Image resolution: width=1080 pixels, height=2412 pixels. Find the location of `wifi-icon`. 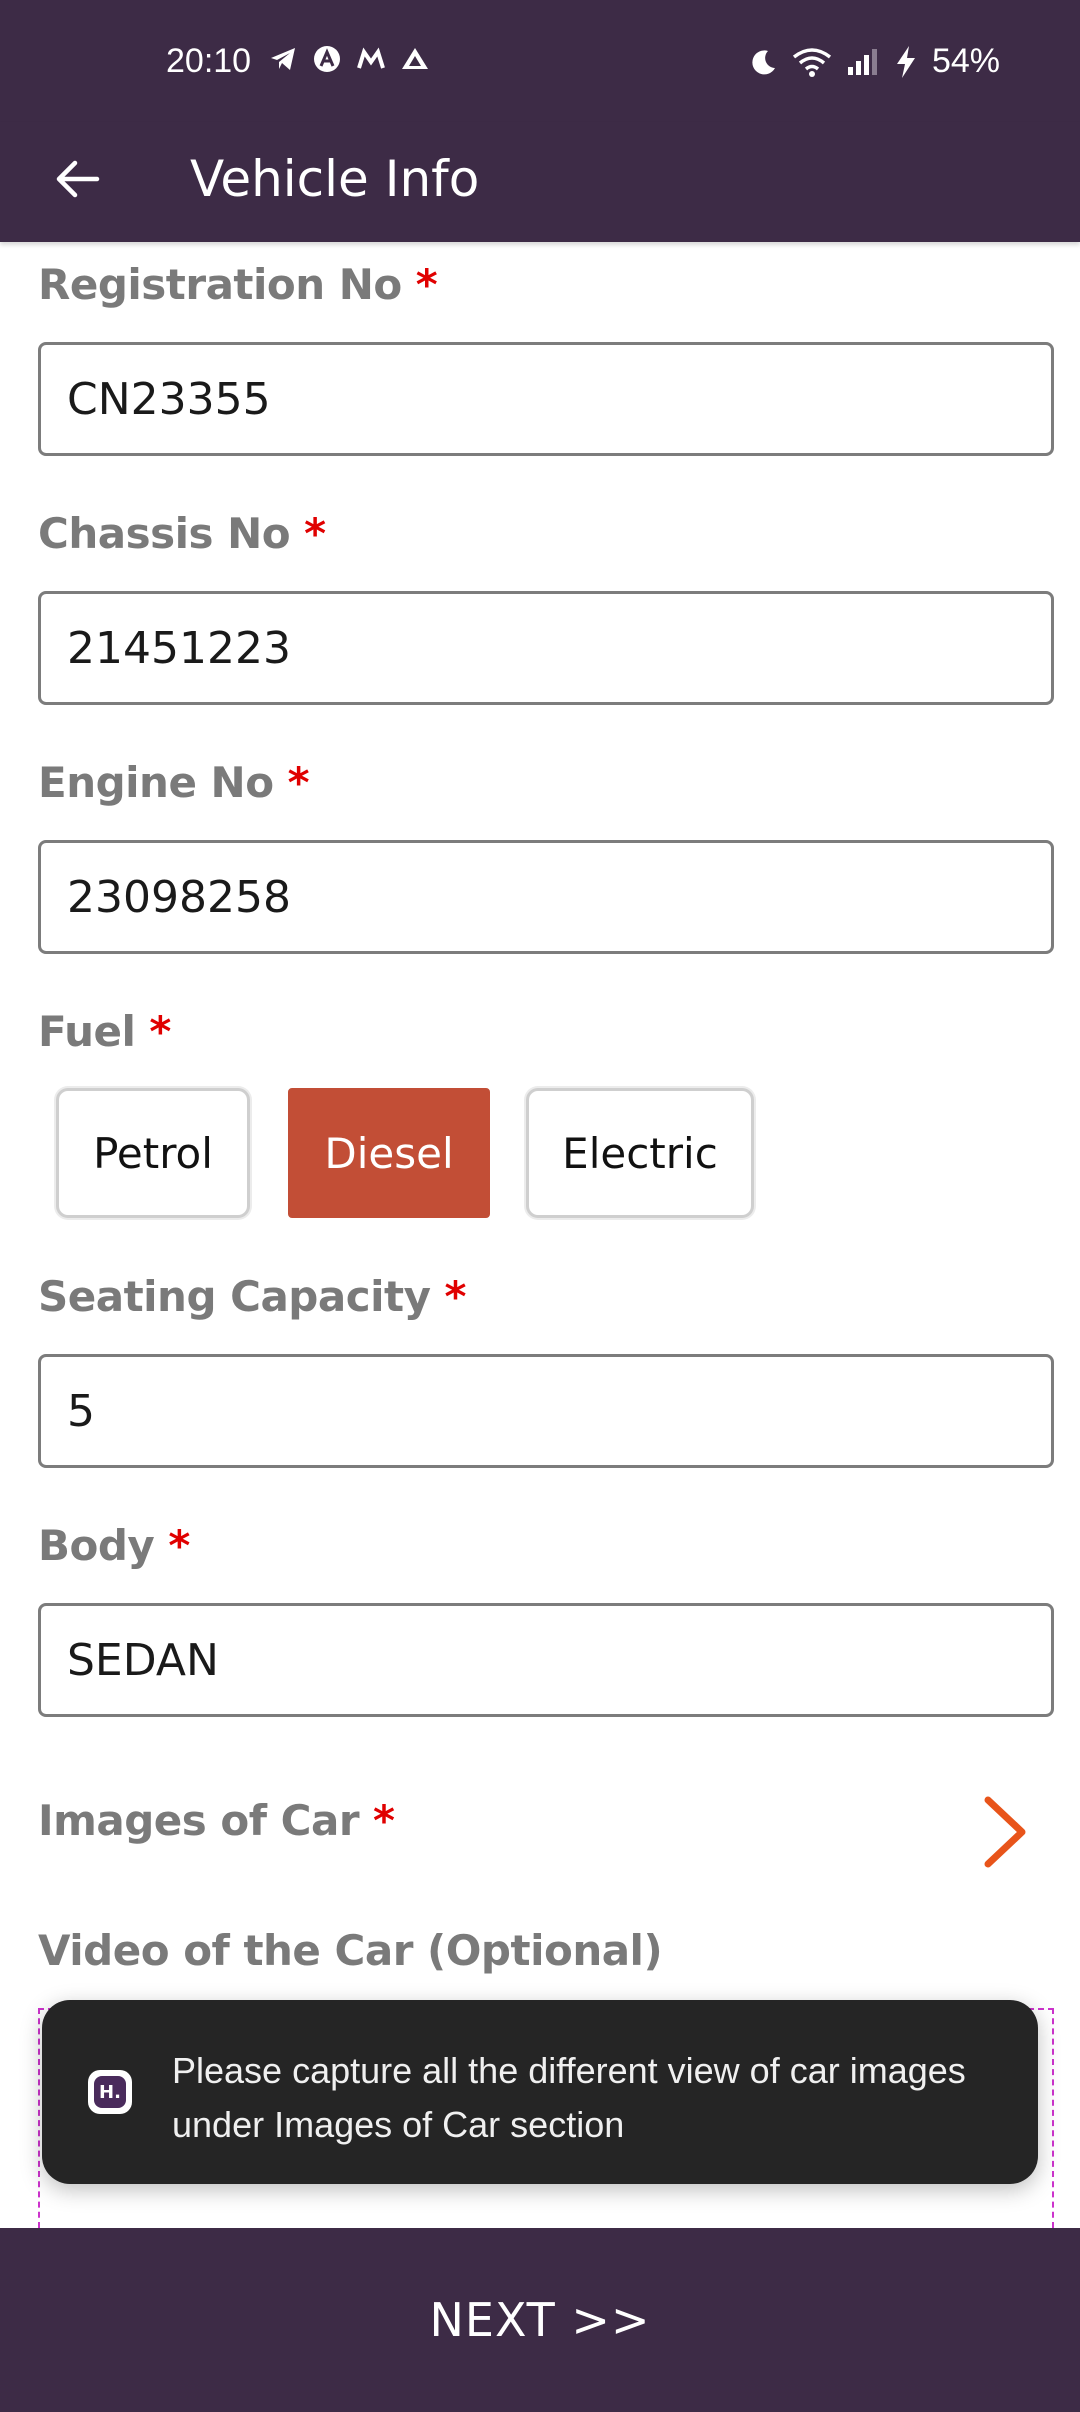

wifi-icon is located at coordinates (812, 62).